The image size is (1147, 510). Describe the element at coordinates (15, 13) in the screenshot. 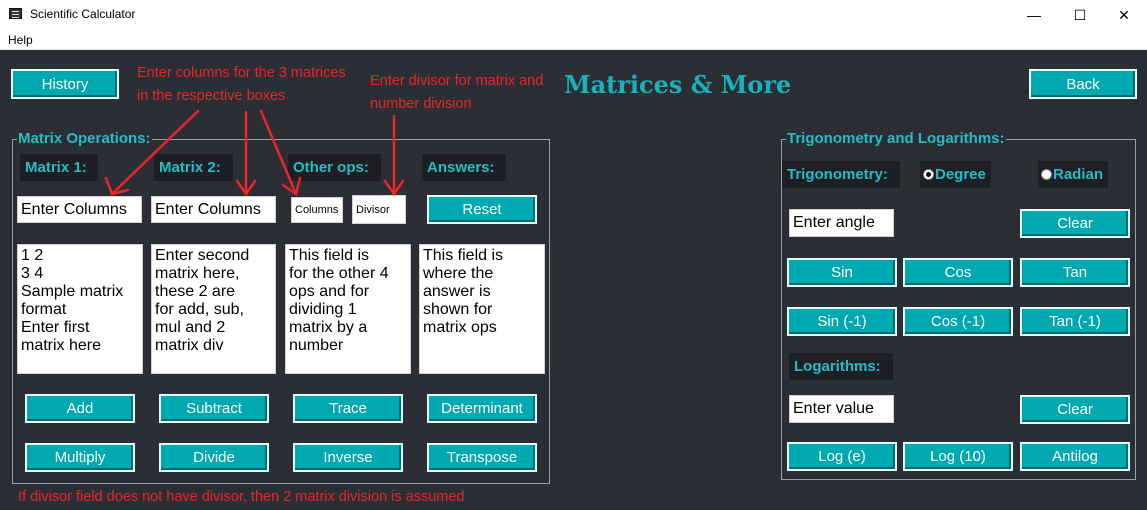

I see `calculator-app-icon` at that location.